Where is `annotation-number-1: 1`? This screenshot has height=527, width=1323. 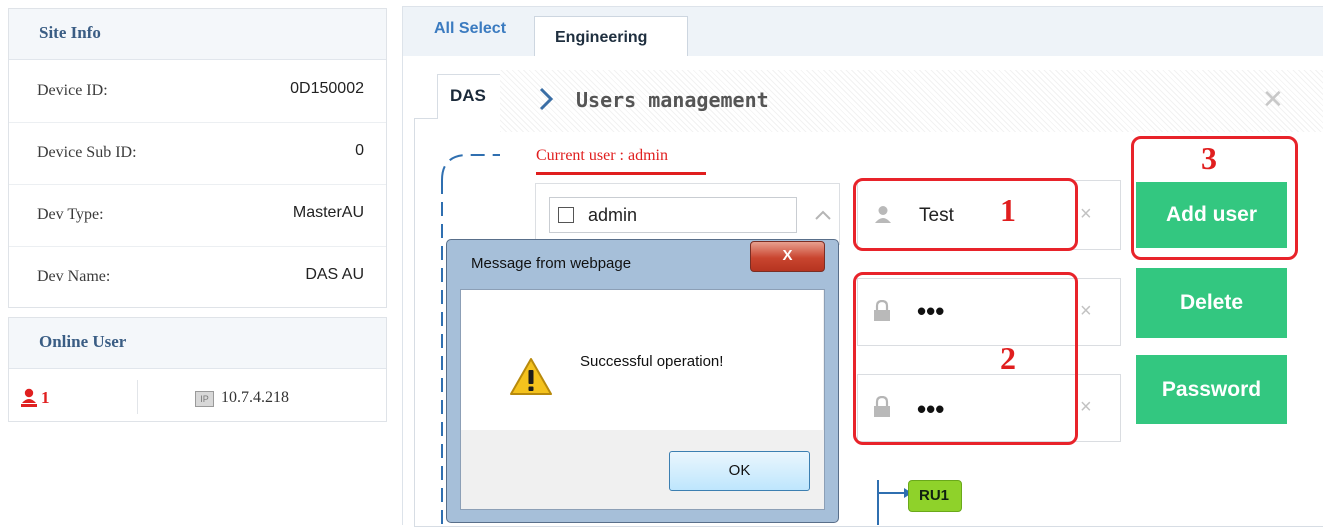
annotation-number-1: 1 is located at coordinates (1008, 210).